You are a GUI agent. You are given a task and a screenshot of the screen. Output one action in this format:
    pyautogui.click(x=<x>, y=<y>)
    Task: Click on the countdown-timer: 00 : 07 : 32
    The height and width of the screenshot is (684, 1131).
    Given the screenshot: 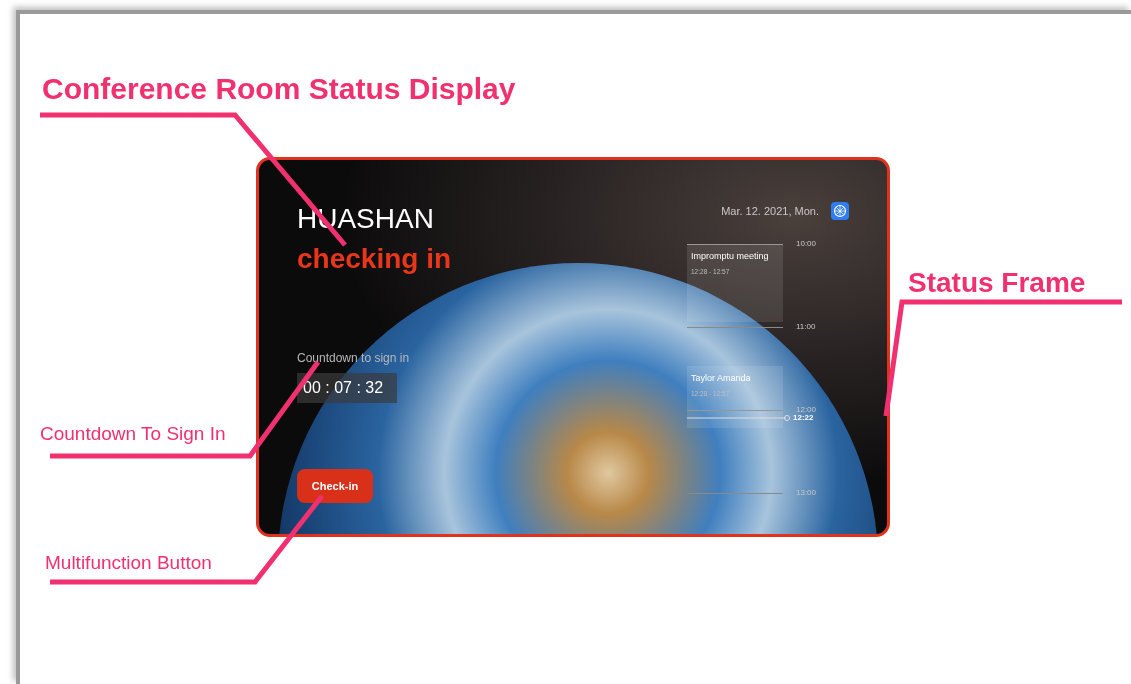 What is the action you would take?
    pyautogui.click(x=347, y=388)
    